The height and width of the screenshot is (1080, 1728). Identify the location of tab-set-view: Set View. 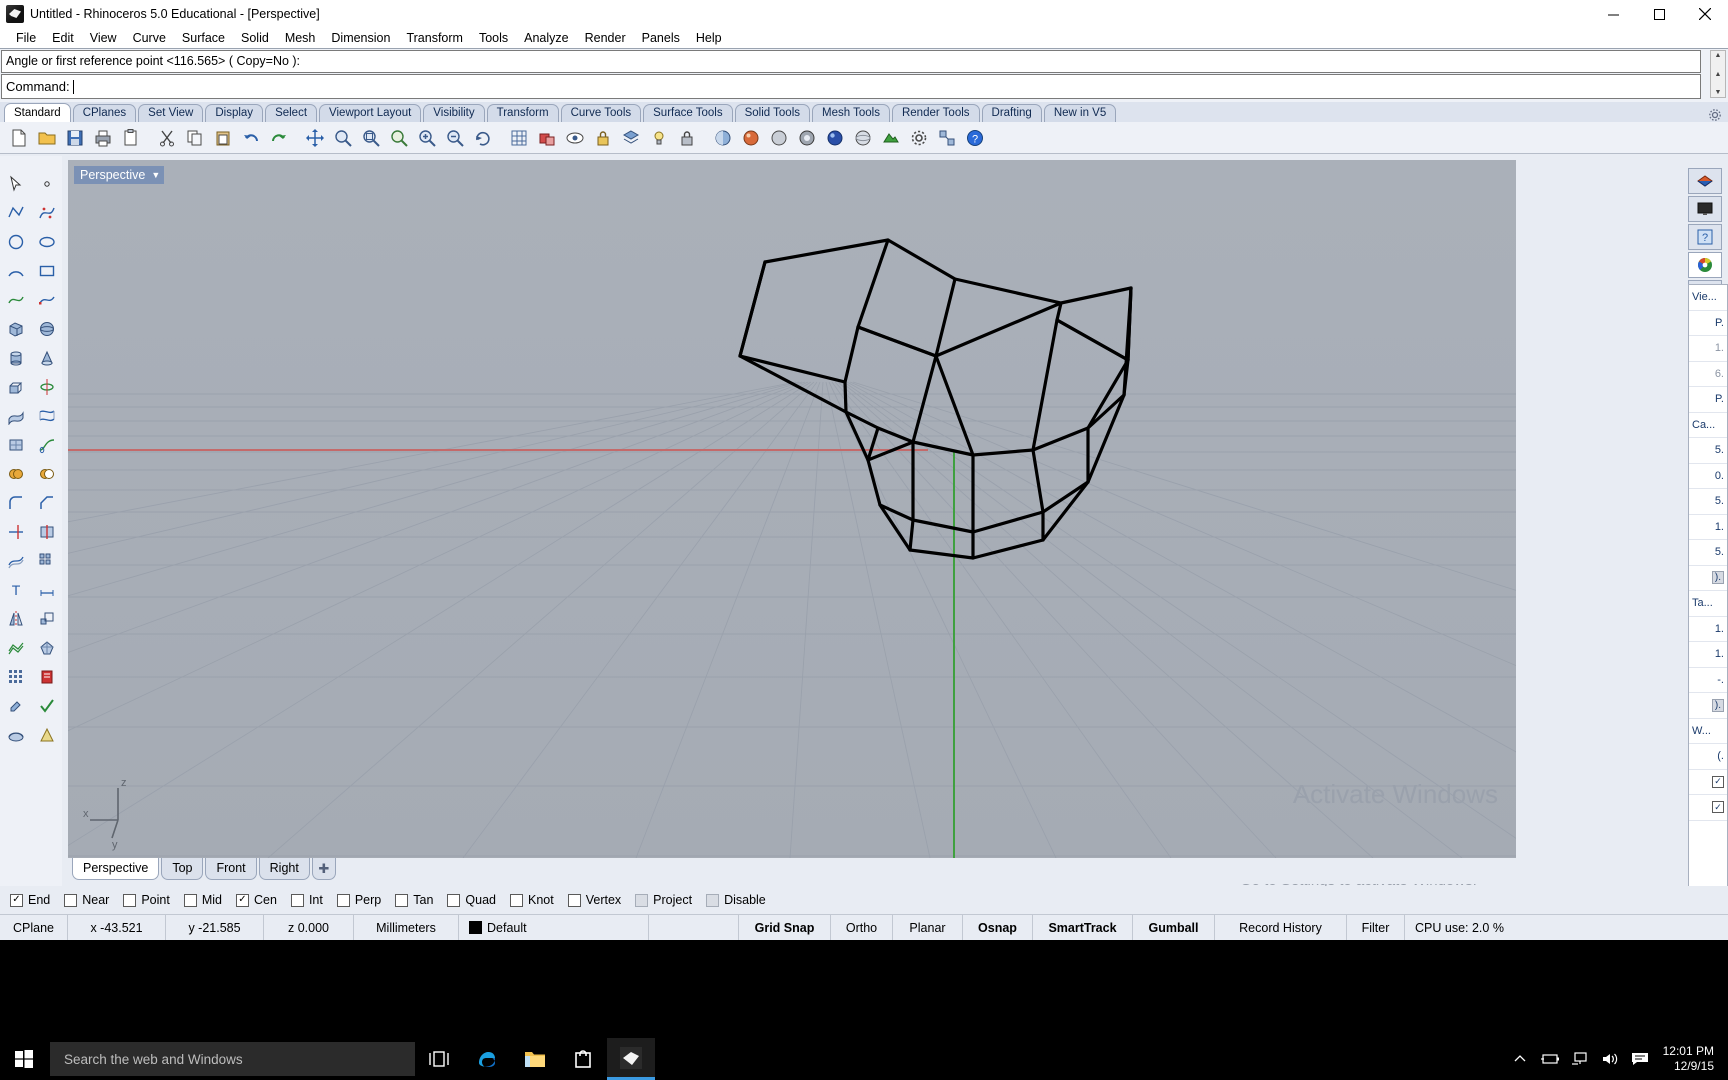
(171, 113).